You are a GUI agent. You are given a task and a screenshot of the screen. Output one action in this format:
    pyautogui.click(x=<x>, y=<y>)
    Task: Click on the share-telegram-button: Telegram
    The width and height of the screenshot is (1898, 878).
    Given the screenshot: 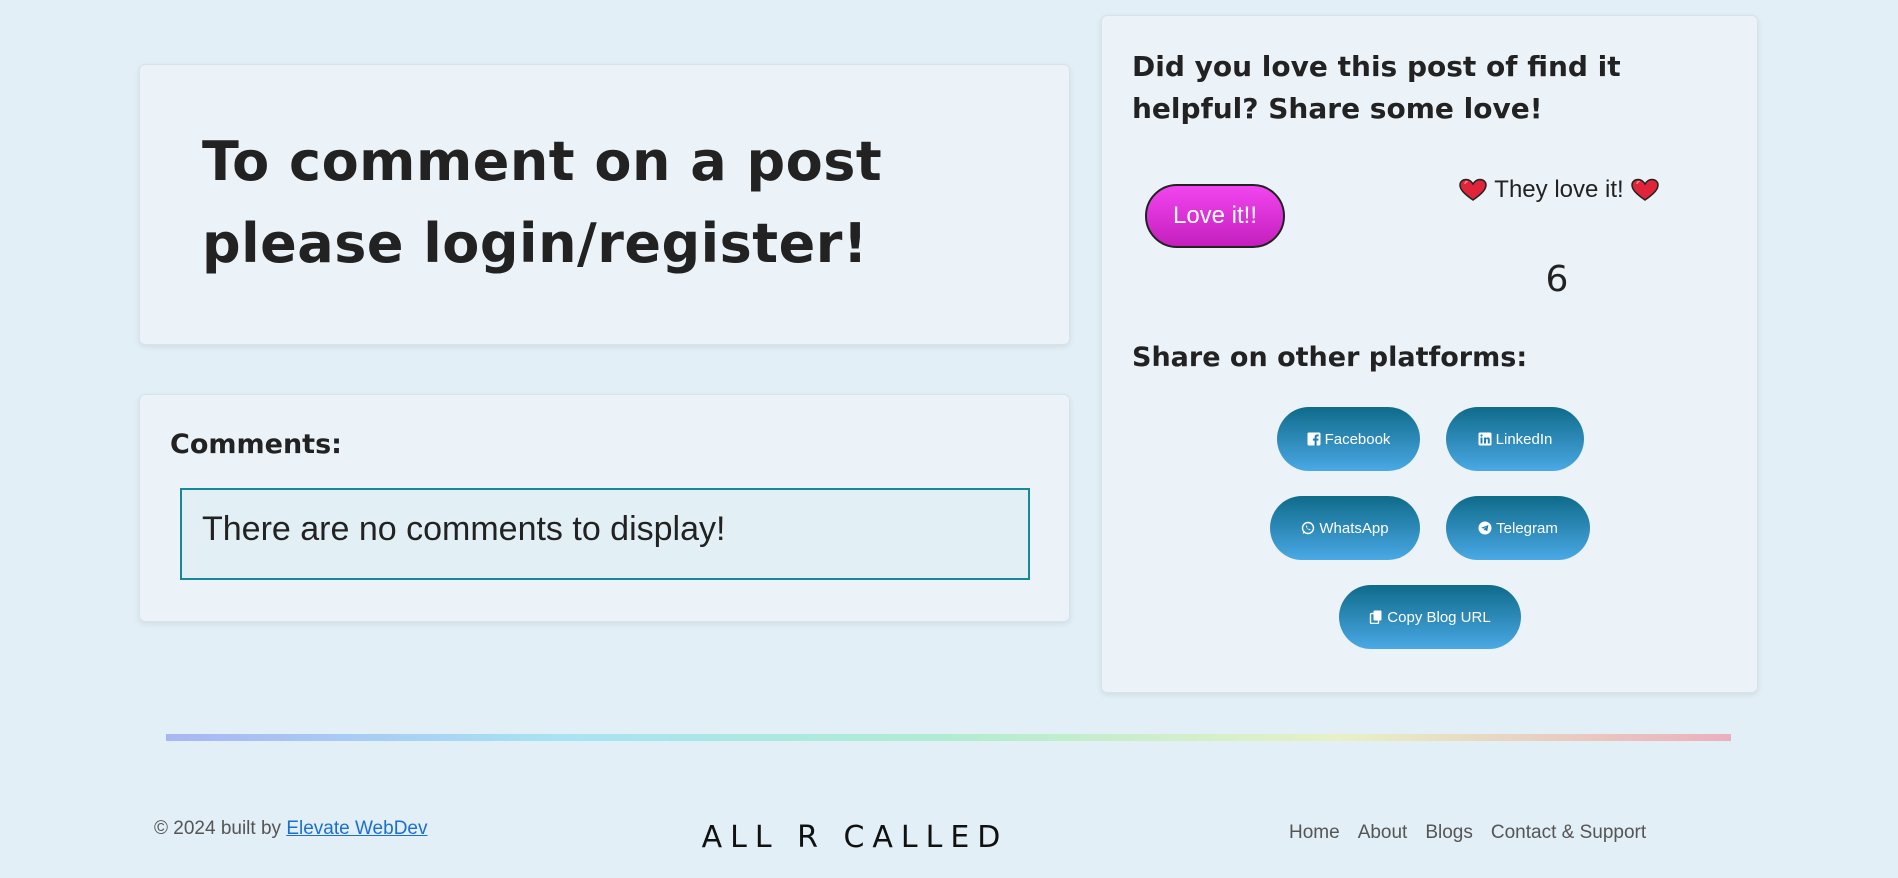 What is the action you would take?
    pyautogui.click(x=1518, y=528)
    